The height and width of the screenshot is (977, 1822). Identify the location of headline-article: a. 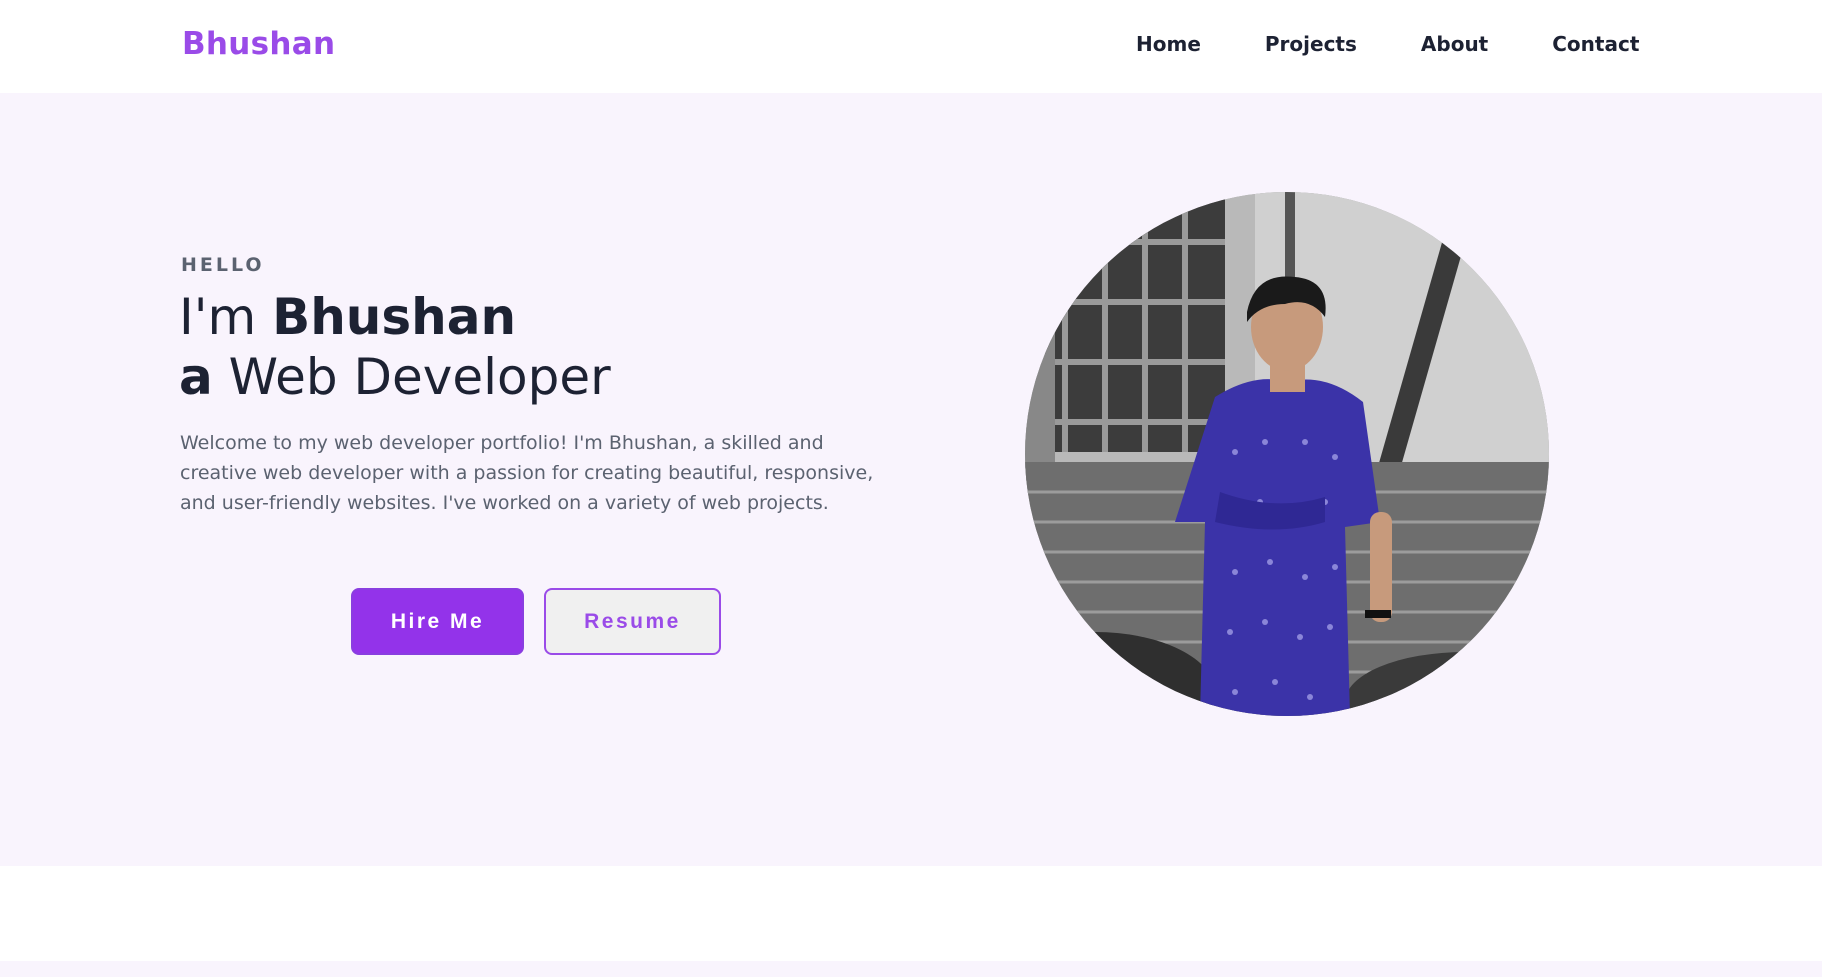
(196, 377).